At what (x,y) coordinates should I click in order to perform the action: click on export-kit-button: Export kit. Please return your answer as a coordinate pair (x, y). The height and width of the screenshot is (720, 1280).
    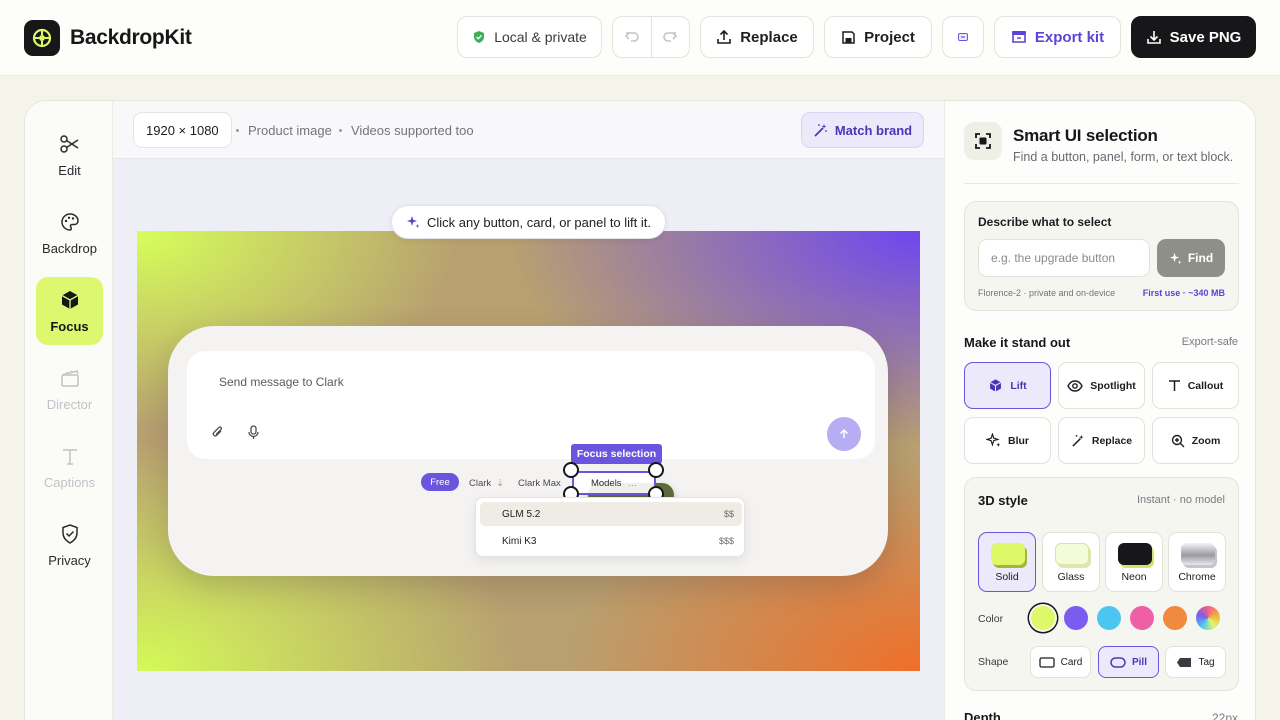
    Looking at the image, I should click on (1057, 37).